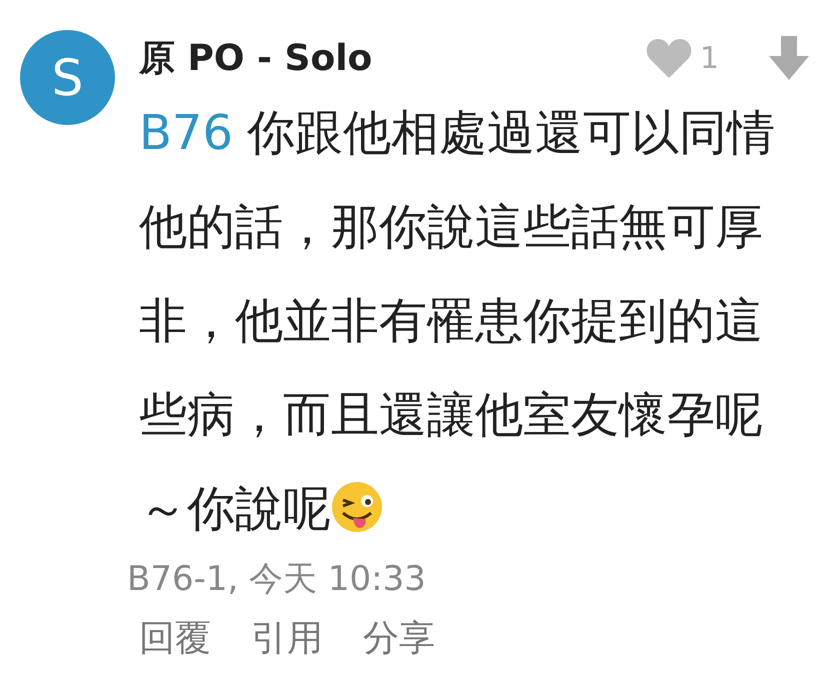 The height and width of the screenshot is (697, 828). Describe the element at coordinates (287, 638) in the screenshot. I see `action-link: 引用` at that location.